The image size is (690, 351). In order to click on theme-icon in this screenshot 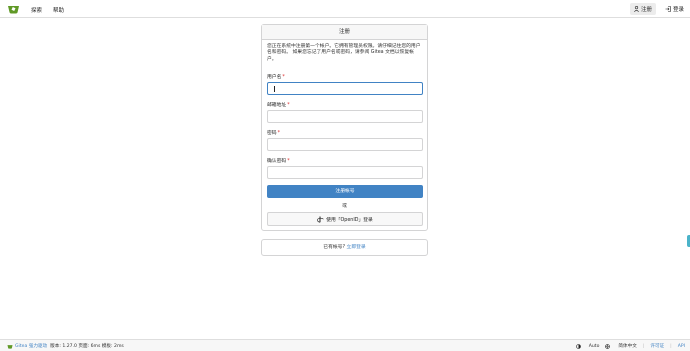, I will do `click(578, 346)`.